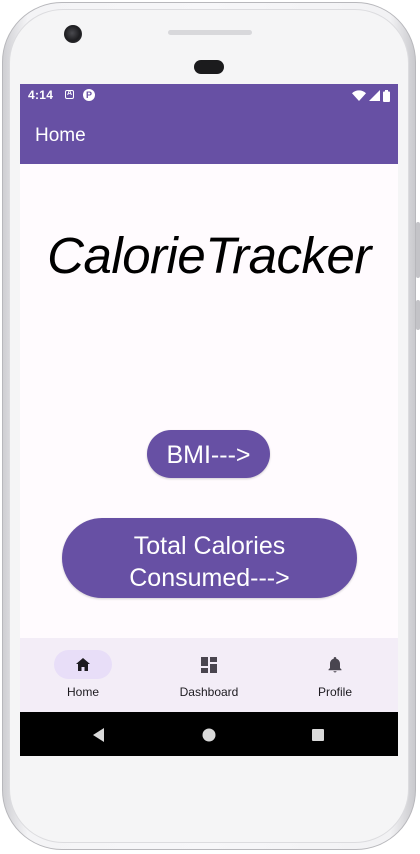 This screenshot has height=854, width=420. What do you see at coordinates (89, 95) in the screenshot?
I see `notification-p-icon: P` at bounding box center [89, 95].